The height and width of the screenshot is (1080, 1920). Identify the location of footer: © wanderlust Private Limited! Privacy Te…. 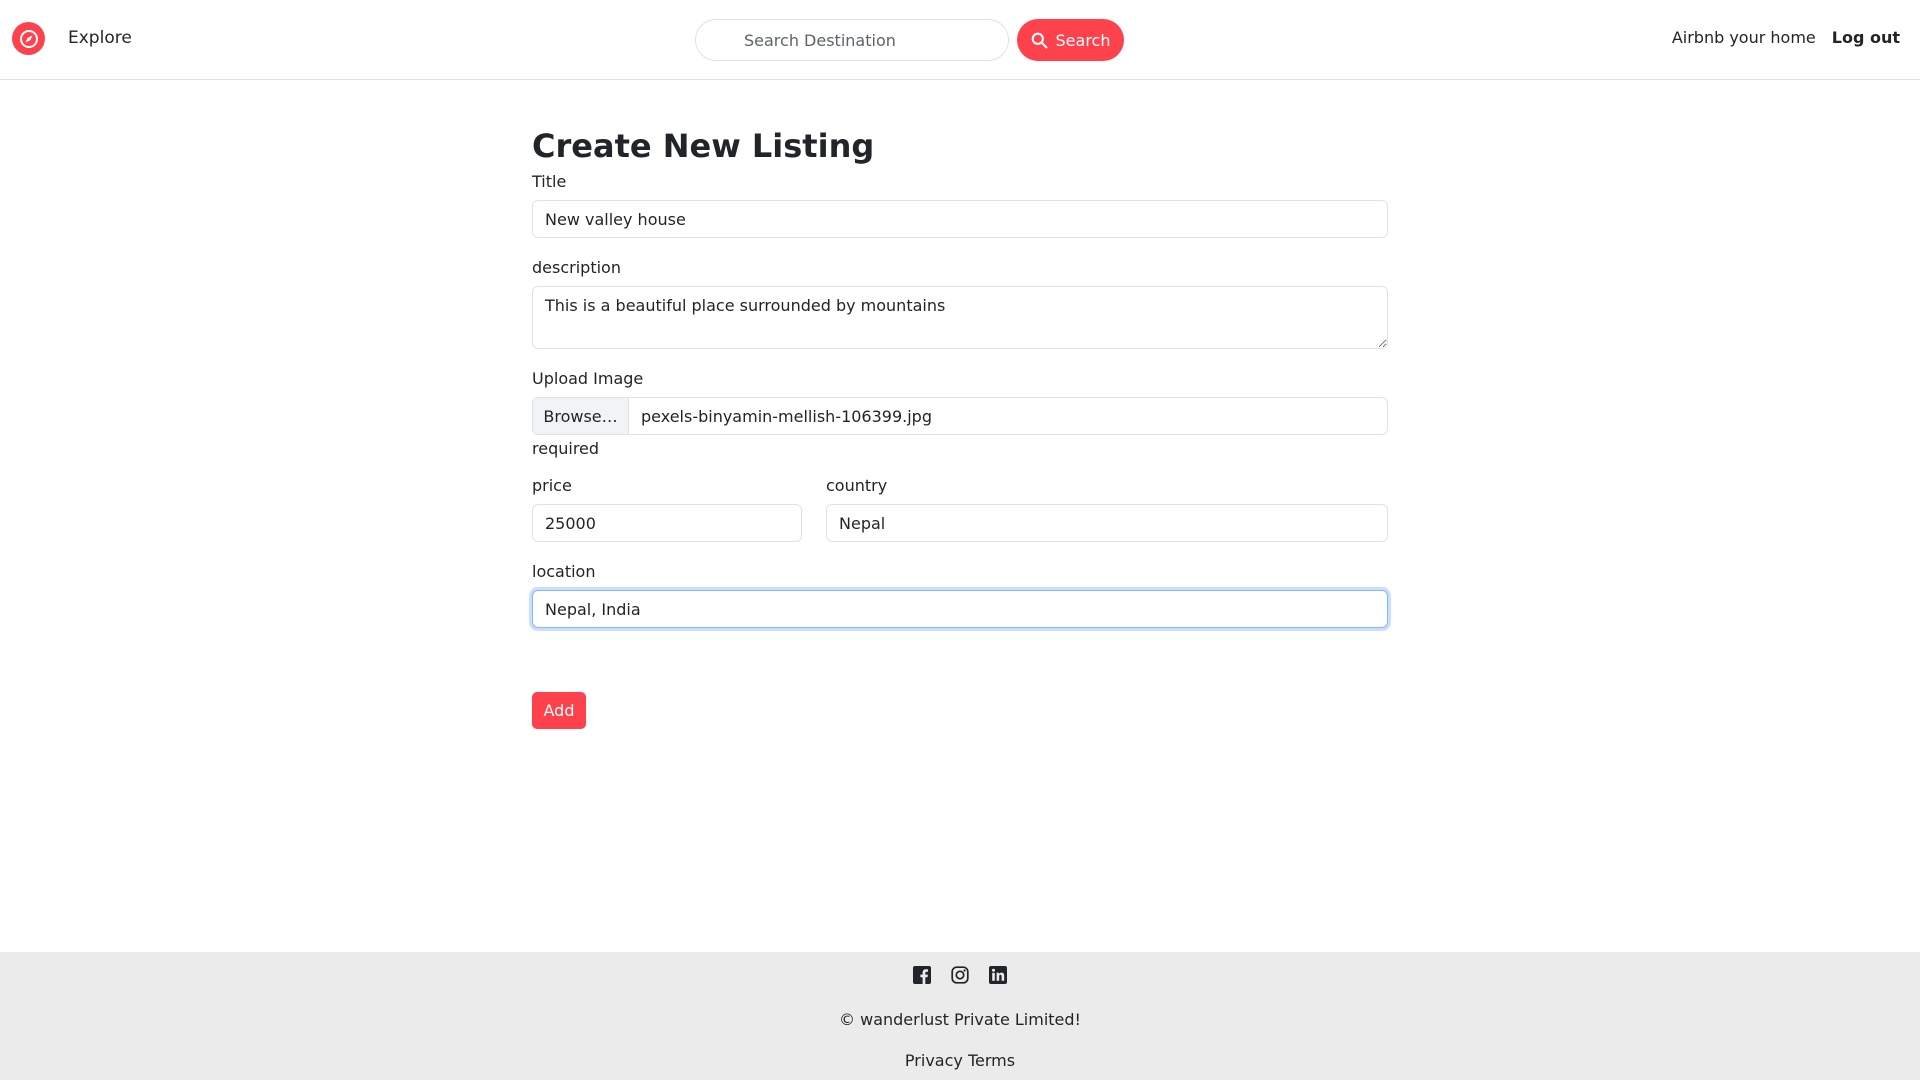
(960, 1016).